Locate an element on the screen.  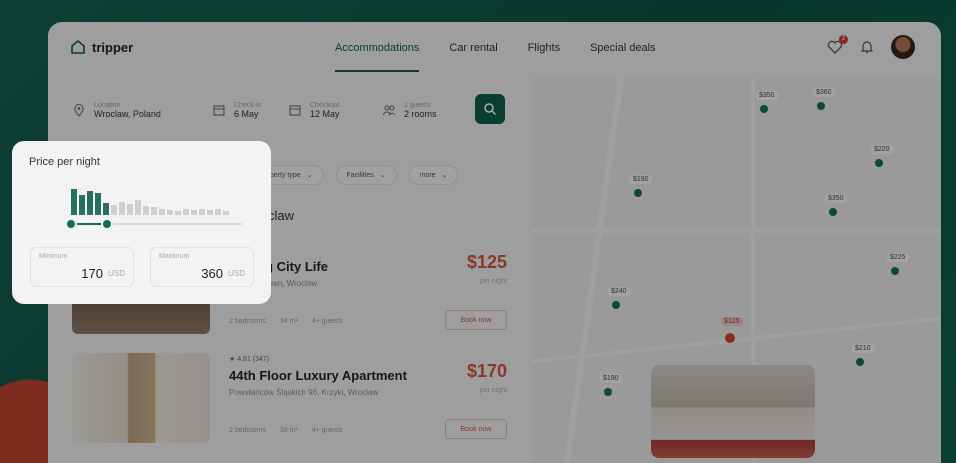
maximum-price-field: Maximum 360 USD is located at coordinates (202, 267).